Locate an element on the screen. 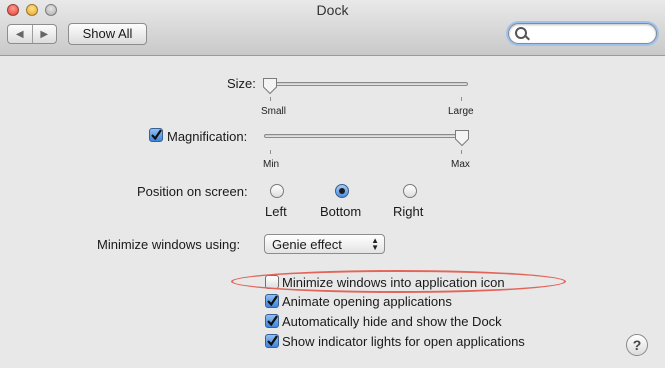  position-label: Position on screen: is located at coordinates (192, 191).